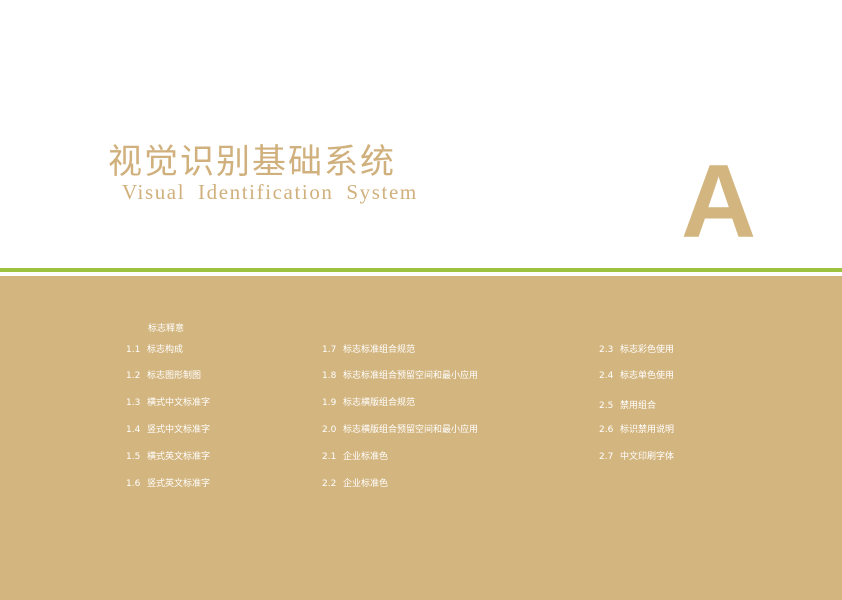 This screenshot has height=600, width=842. I want to click on toc-item-1-8: 1.8 标志标准组合预留空间和最小应用, so click(400, 374).